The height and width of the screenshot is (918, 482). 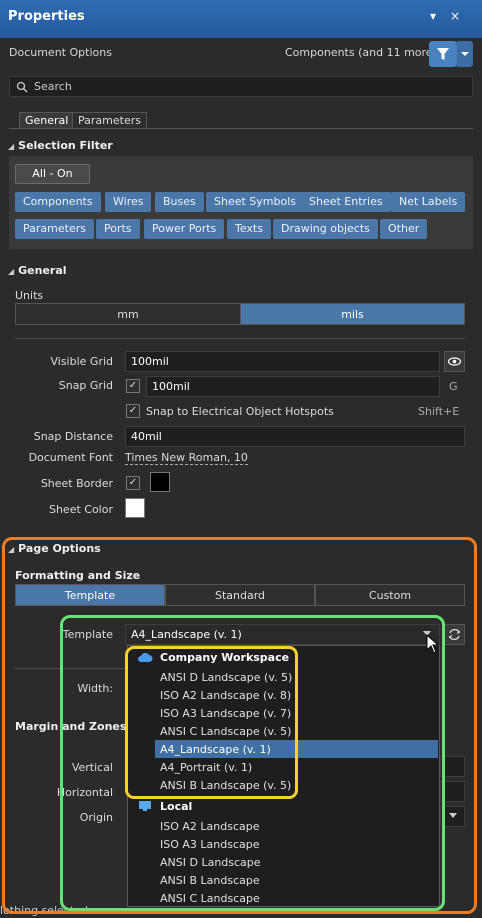 I want to click on chevron-down-icon, so click(x=465, y=54).